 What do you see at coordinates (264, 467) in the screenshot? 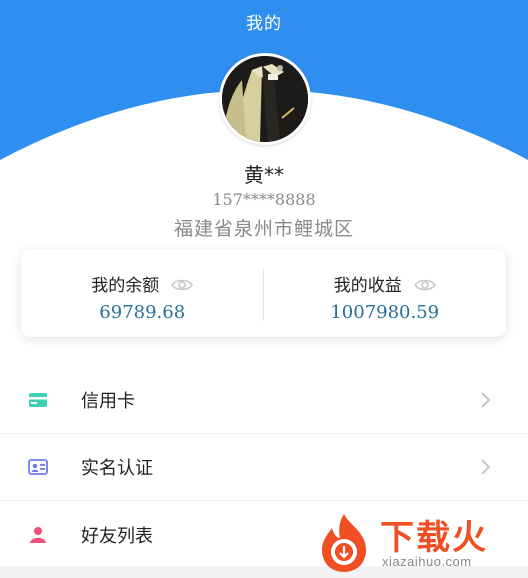
I see `menu-item-real-name: 实名认证` at bounding box center [264, 467].